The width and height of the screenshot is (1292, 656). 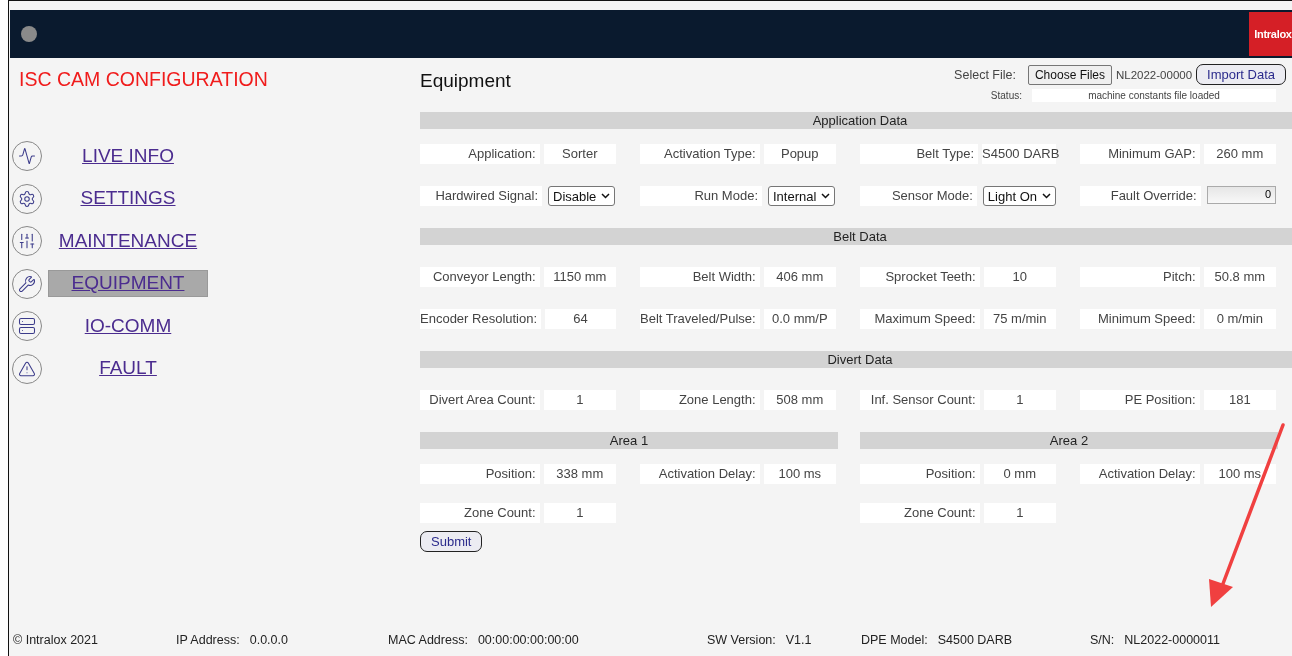 What do you see at coordinates (1140, 277) in the screenshot?
I see `field-label: Pitch:` at bounding box center [1140, 277].